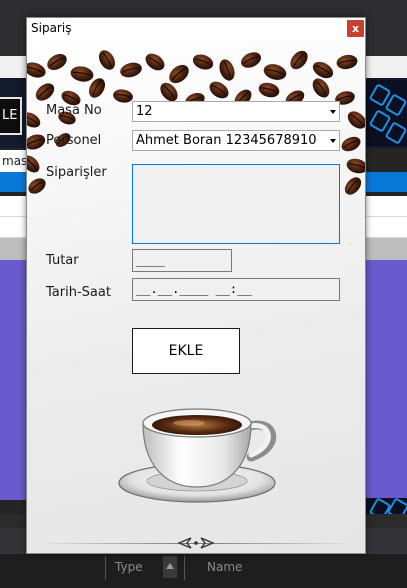 The width and height of the screenshot is (407, 588). Describe the element at coordinates (62, 260) in the screenshot. I see `label-amount: Tutar` at that location.